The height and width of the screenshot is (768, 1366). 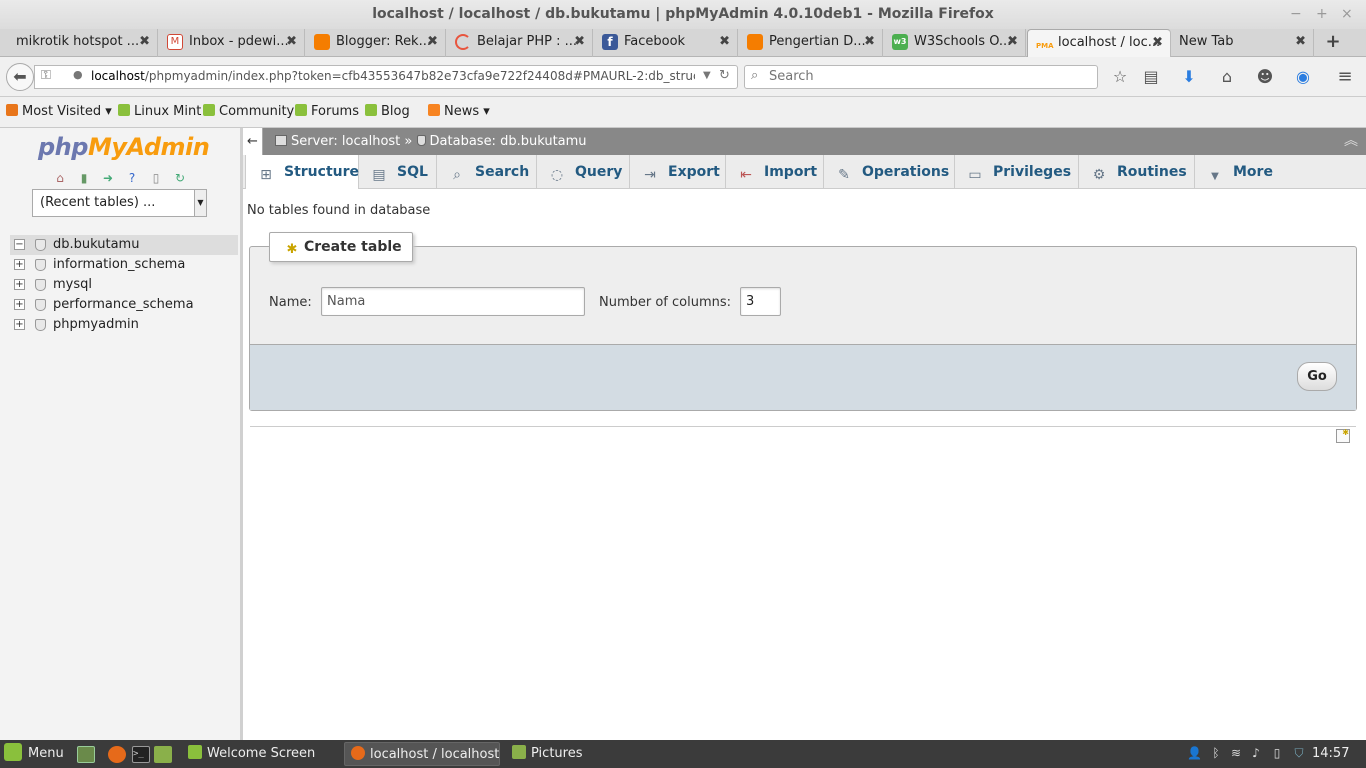 I want to click on bookmark-most-visited: Most Visited ▾, so click(x=59, y=111).